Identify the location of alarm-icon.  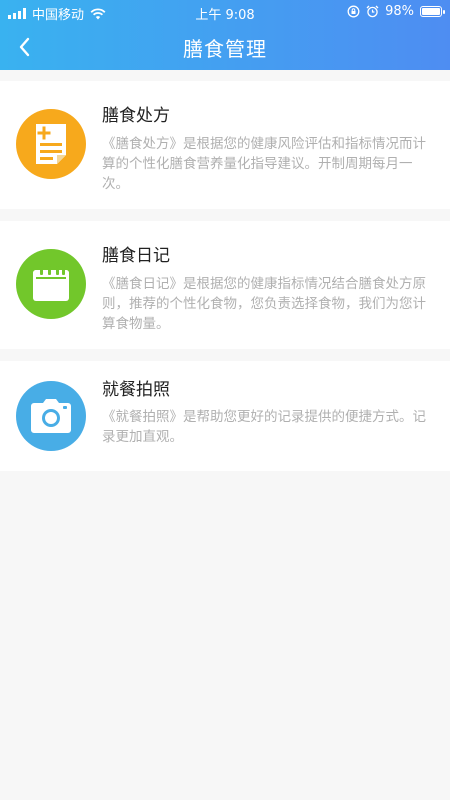
(372, 11).